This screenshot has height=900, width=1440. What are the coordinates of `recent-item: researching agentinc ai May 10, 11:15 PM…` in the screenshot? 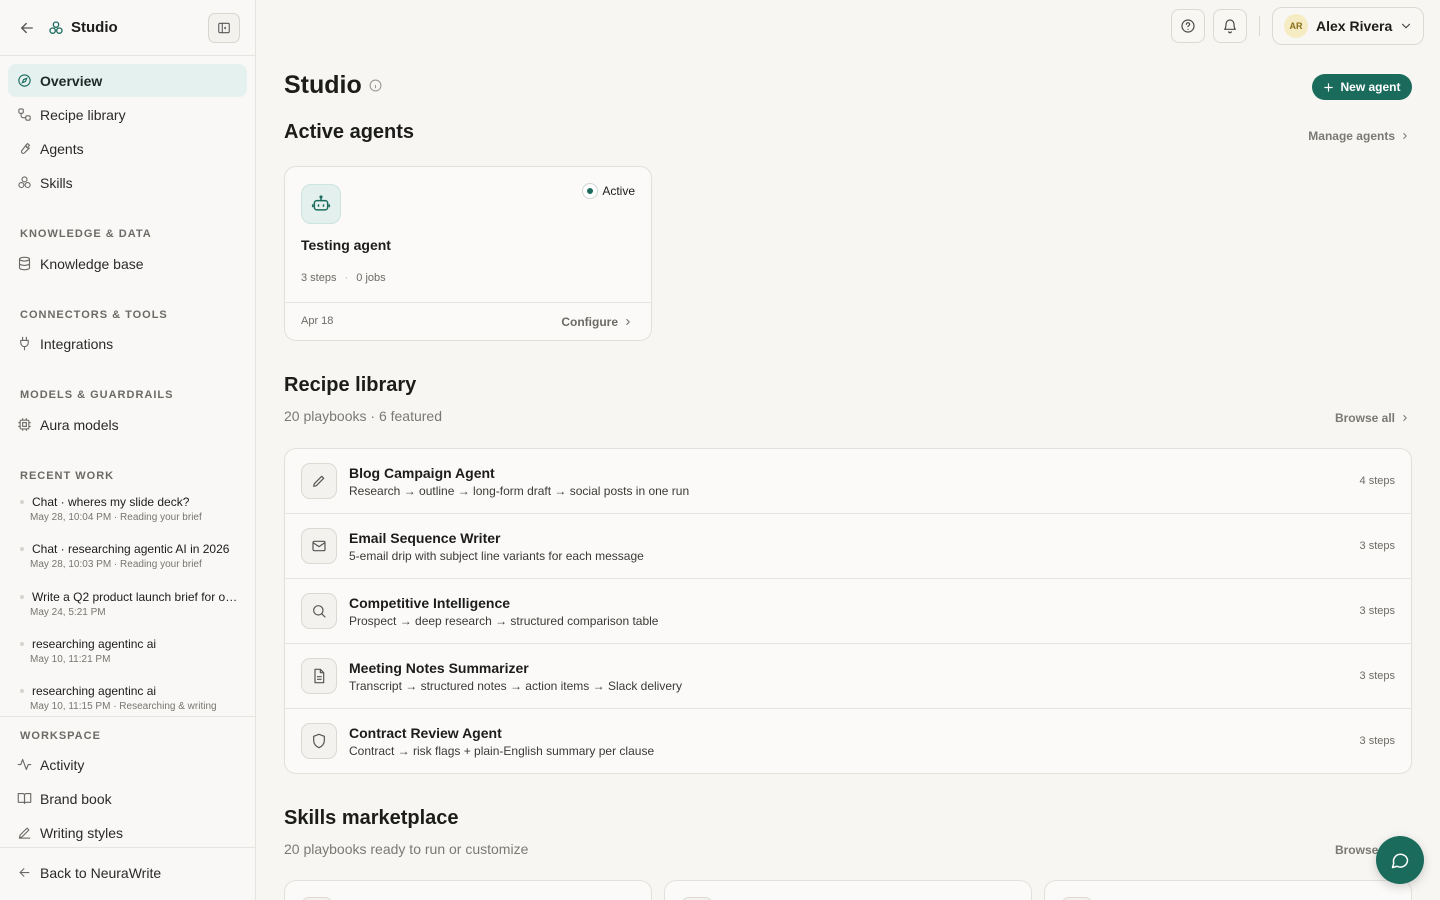 It's located at (130, 698).